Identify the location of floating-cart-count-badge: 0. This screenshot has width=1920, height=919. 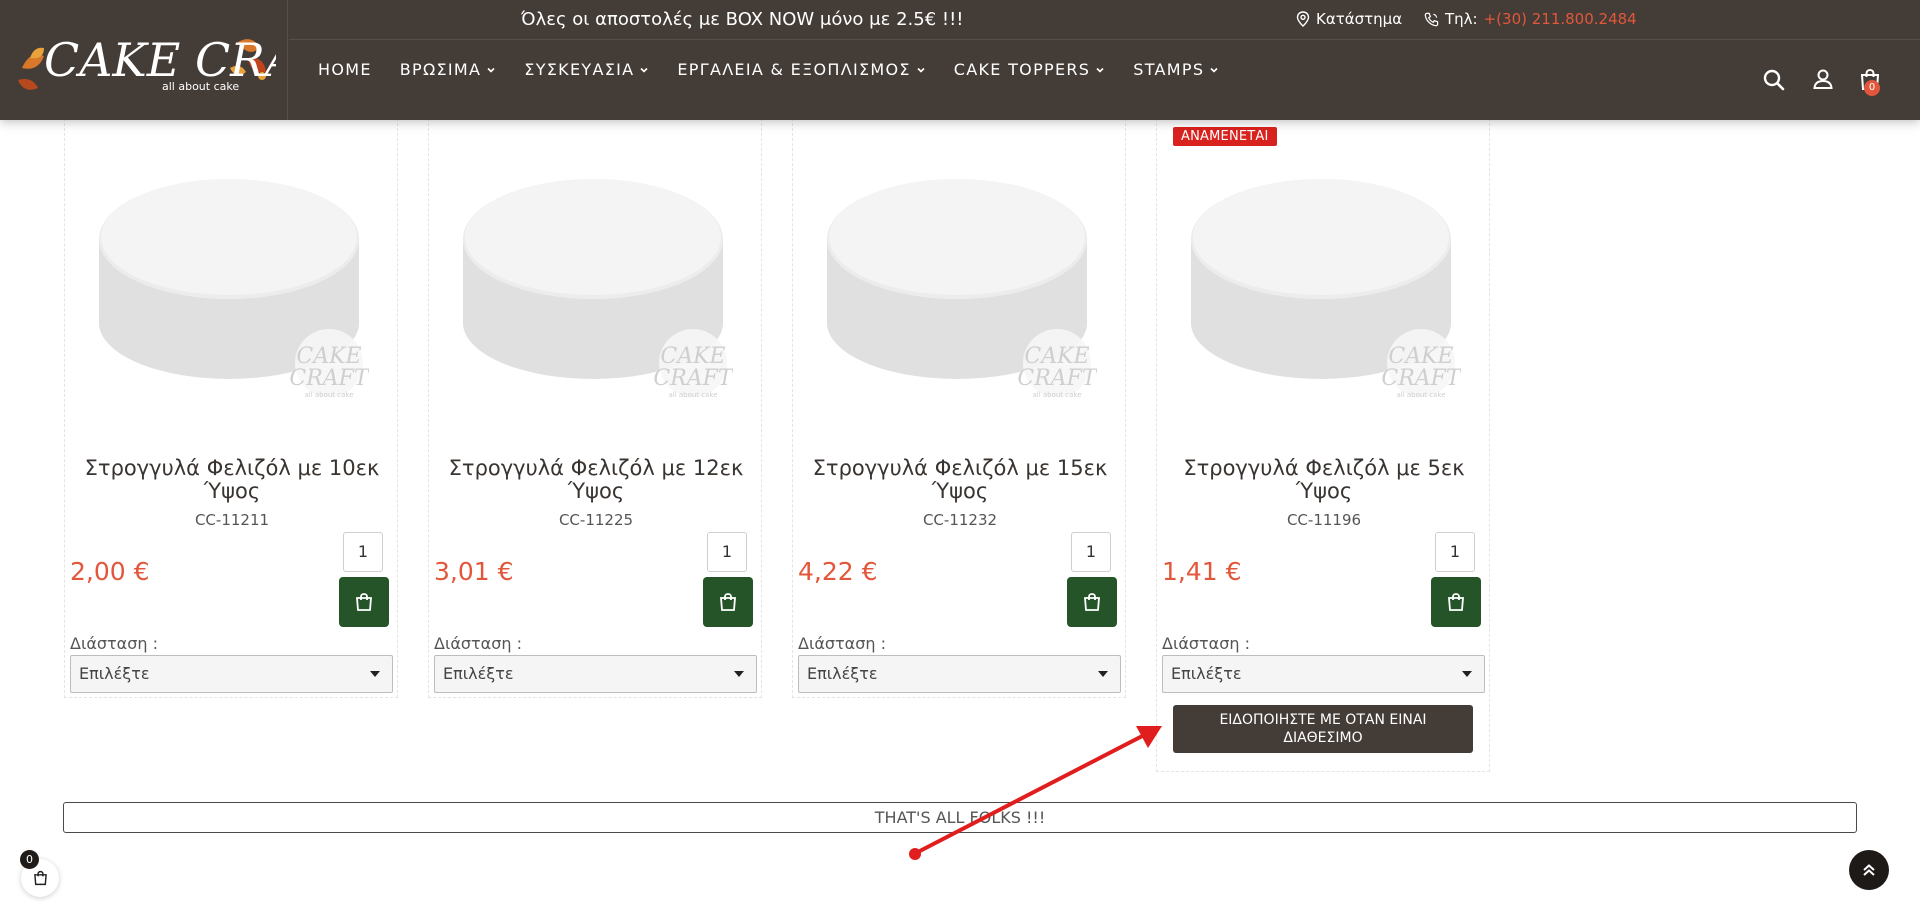
(29, 859).